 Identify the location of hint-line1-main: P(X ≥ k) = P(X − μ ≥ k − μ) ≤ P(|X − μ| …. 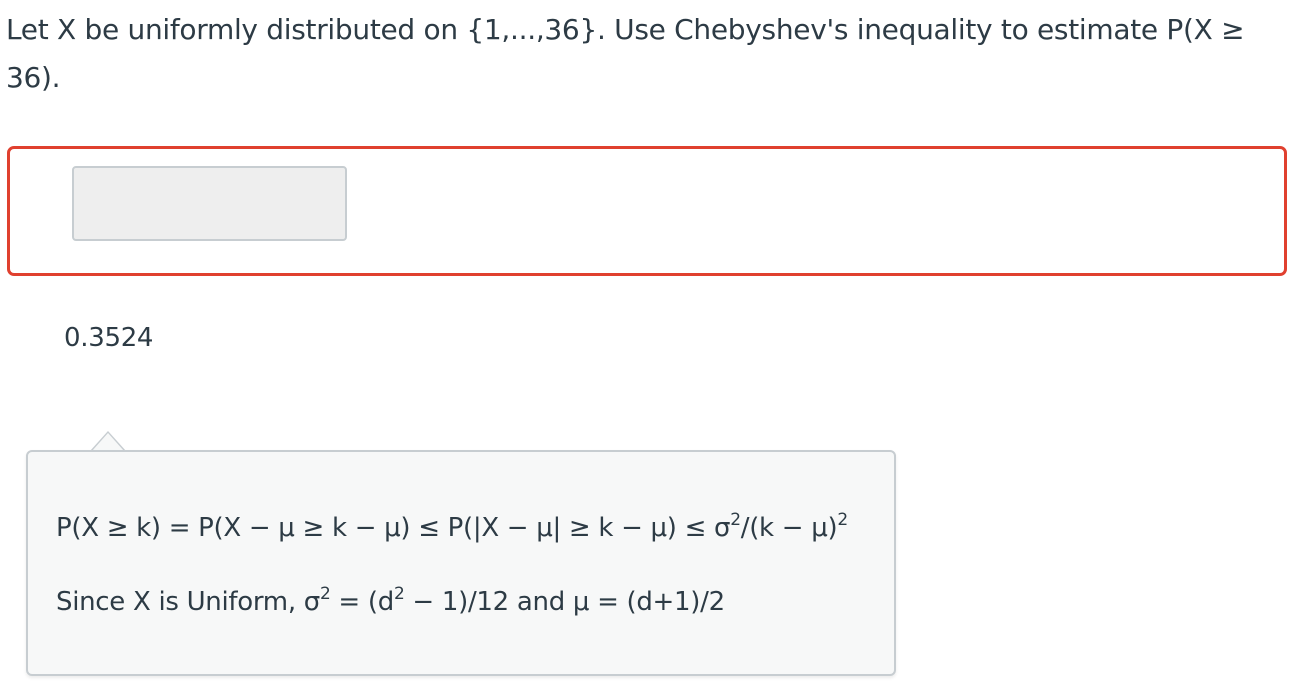
(393, 528).